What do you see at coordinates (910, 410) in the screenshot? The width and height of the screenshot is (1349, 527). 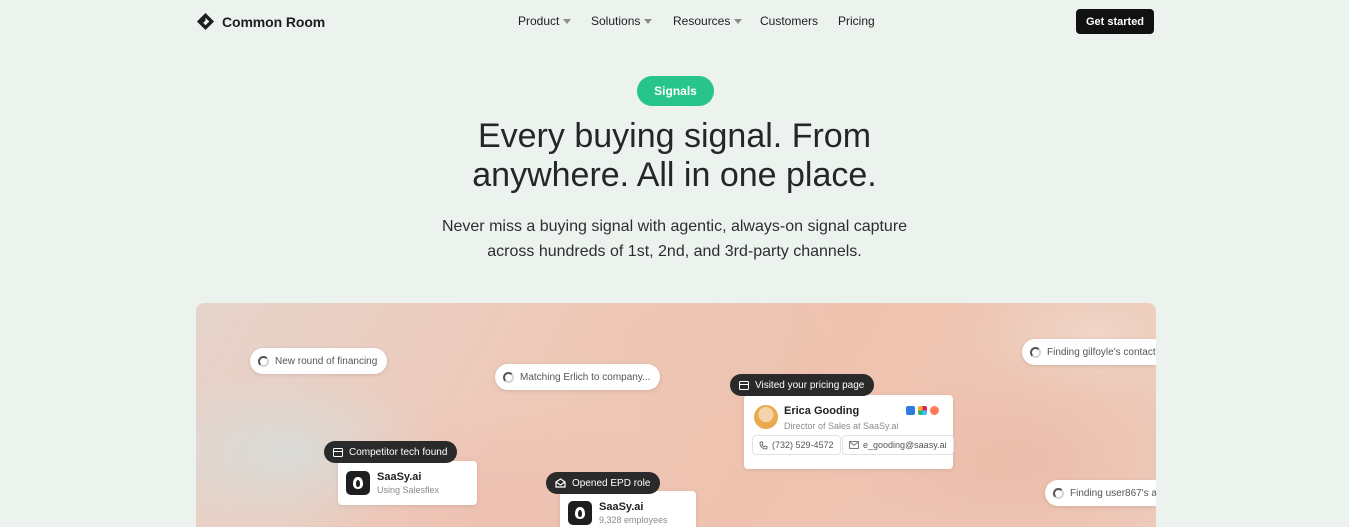 I see `linkedin-icon` at bounding box center [910, 410].